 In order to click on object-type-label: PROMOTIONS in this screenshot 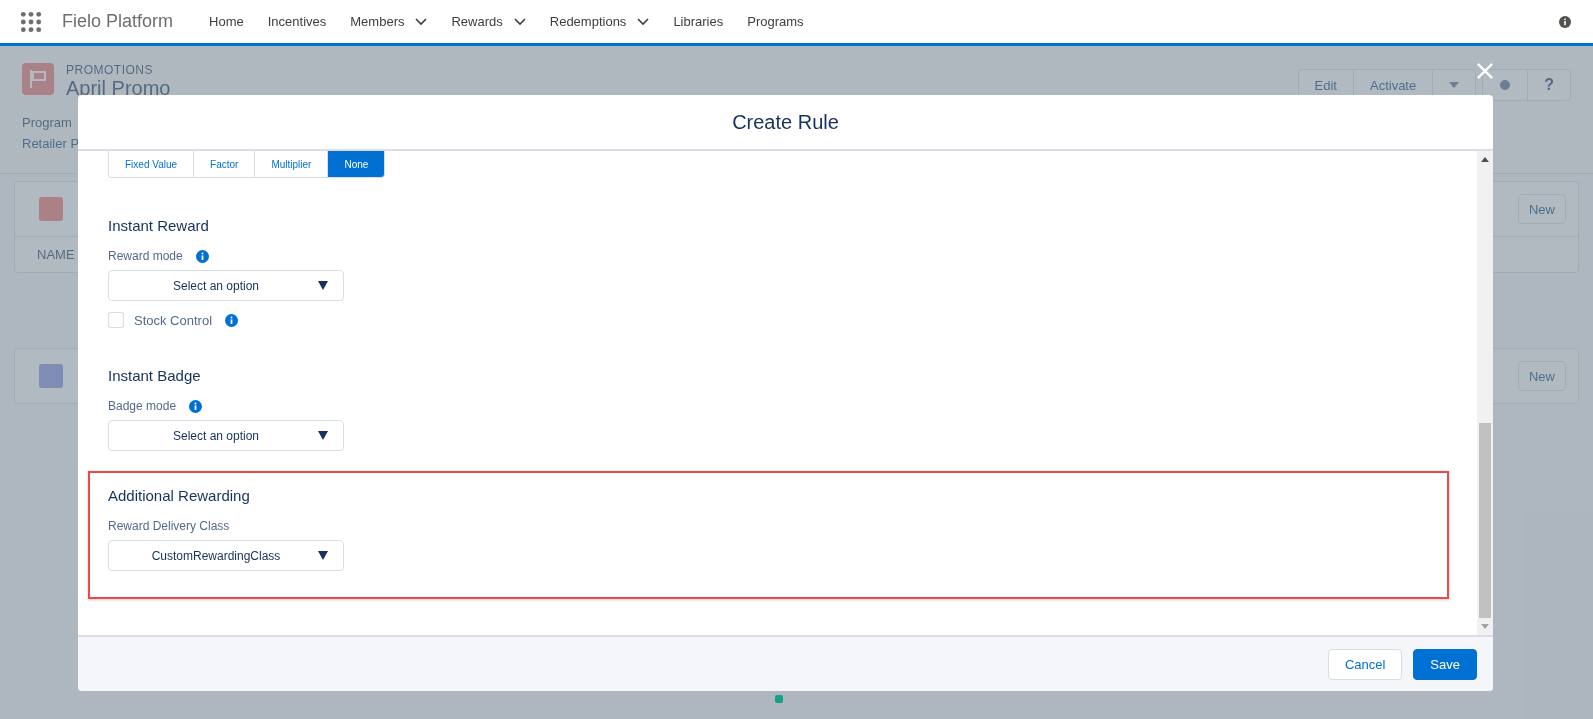, I will do `click(110, 70)`.